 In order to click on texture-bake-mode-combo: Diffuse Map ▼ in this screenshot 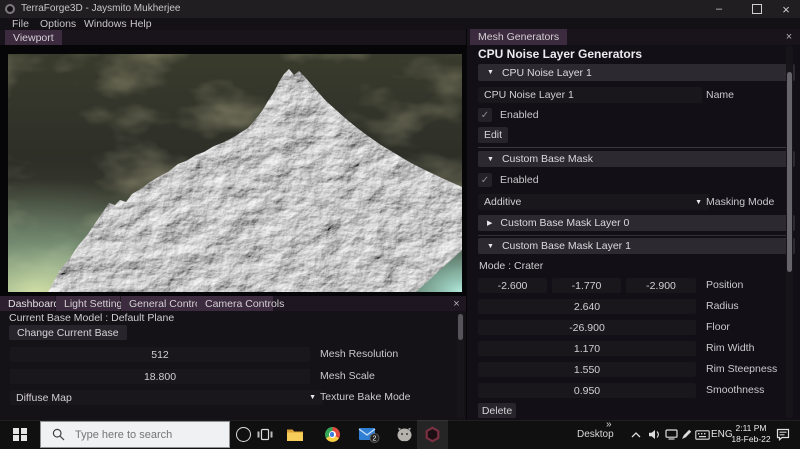, I will do `click(166, 397)`.